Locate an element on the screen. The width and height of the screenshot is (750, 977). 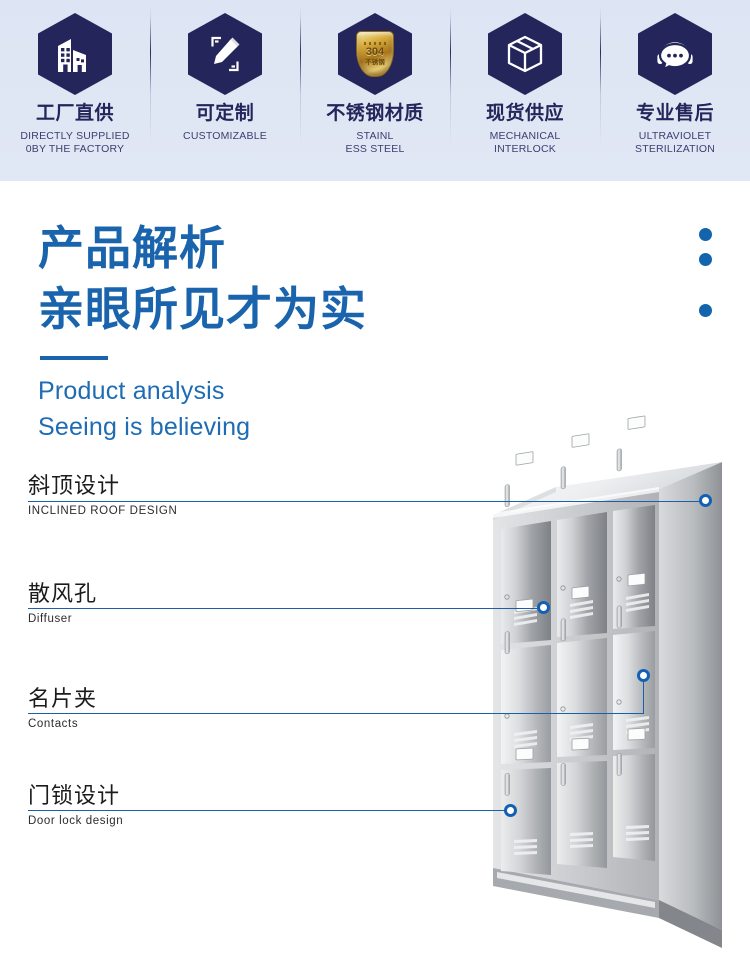
callout-label-en: INCLINED ROOF DESIGN is located at coordinates (103, 511).